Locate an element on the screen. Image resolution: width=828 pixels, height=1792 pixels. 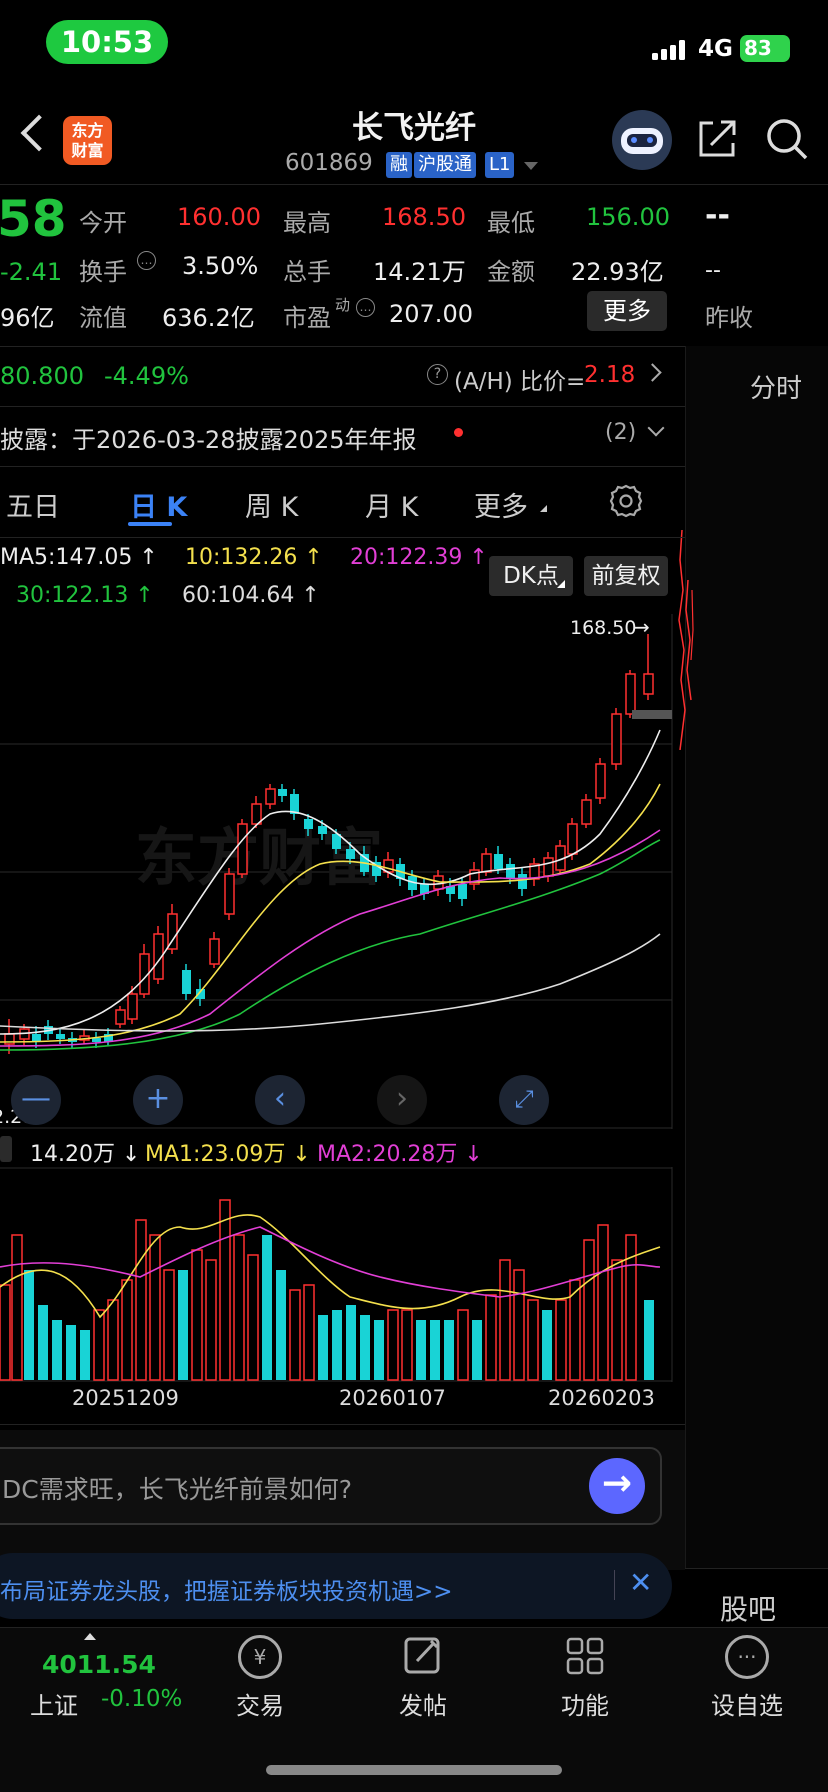
chevron-down-icon is located at coordinates (656, 428).